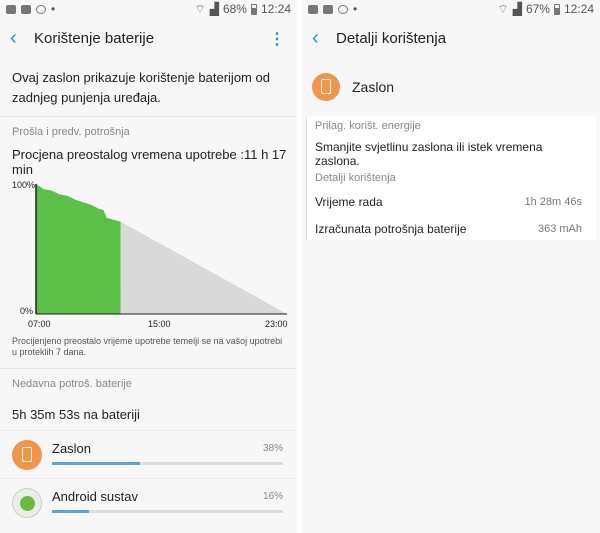 The image size is (600, 533). What do you see at coordinates (391, 38) in the screenshot?
I see `page-title: Detalji korištenja` at bounding box center [391, 38].